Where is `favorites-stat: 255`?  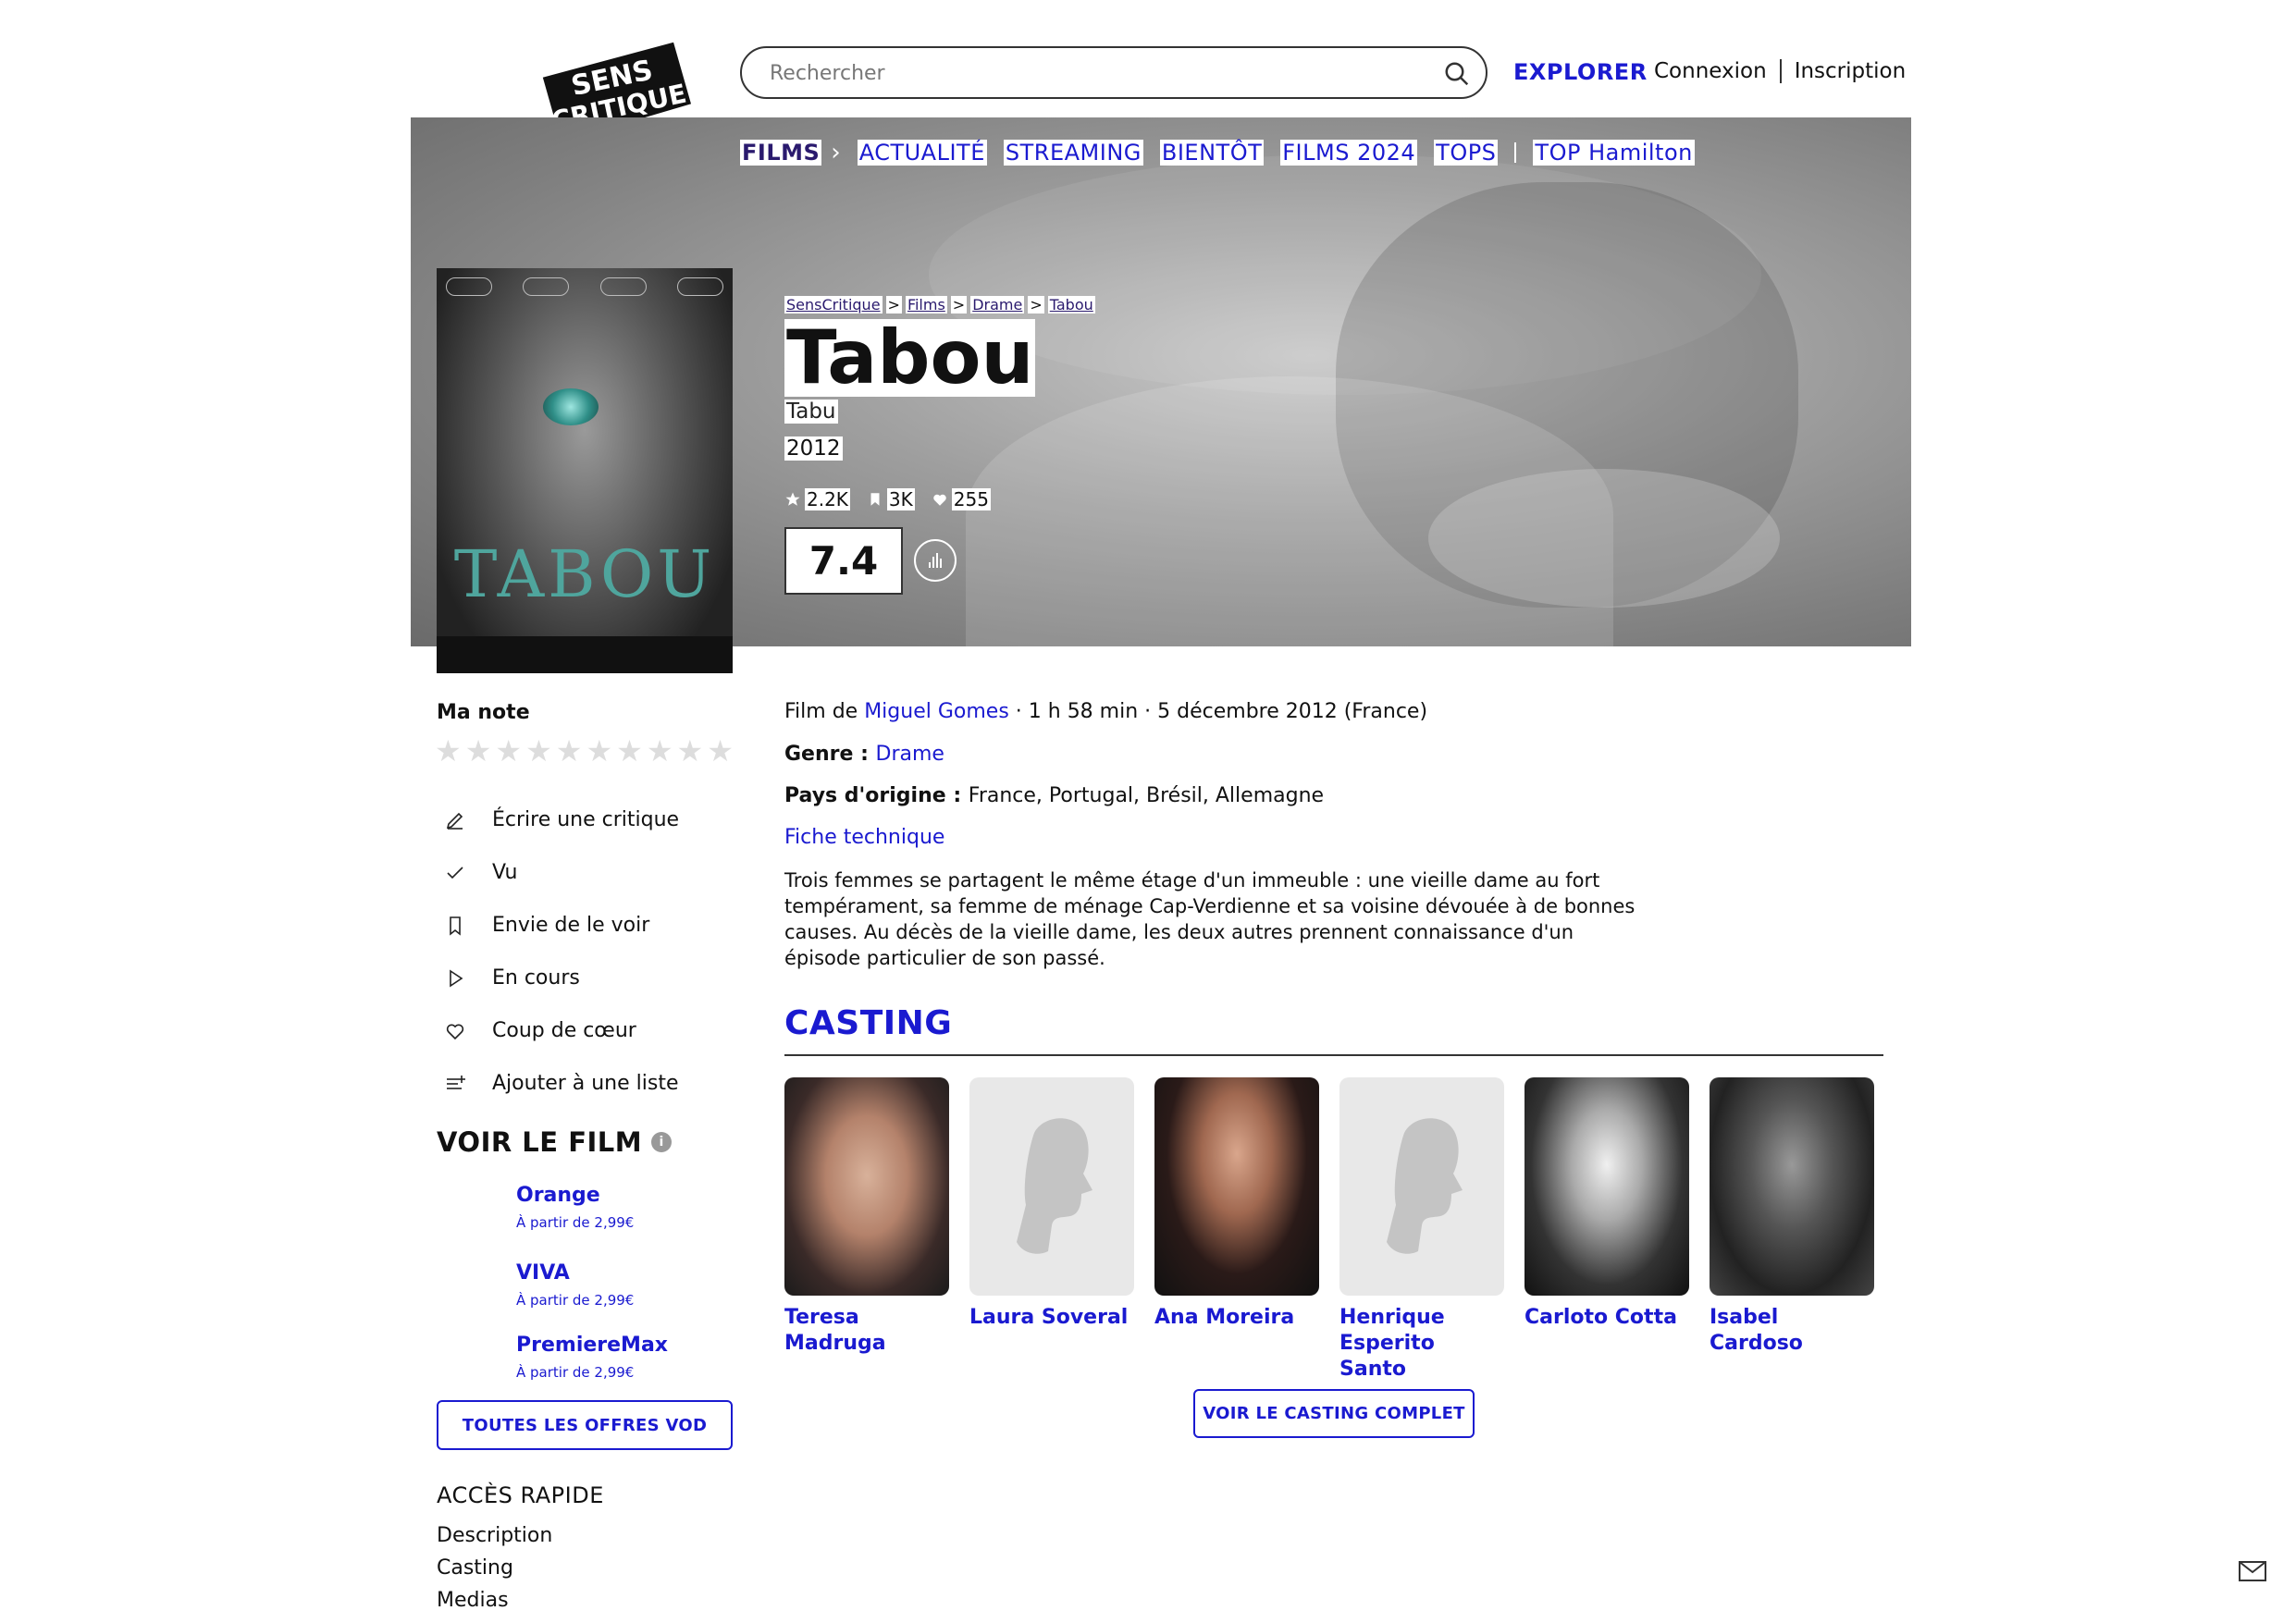
favorites-stat: 255 is located at coordinates (961, 499).